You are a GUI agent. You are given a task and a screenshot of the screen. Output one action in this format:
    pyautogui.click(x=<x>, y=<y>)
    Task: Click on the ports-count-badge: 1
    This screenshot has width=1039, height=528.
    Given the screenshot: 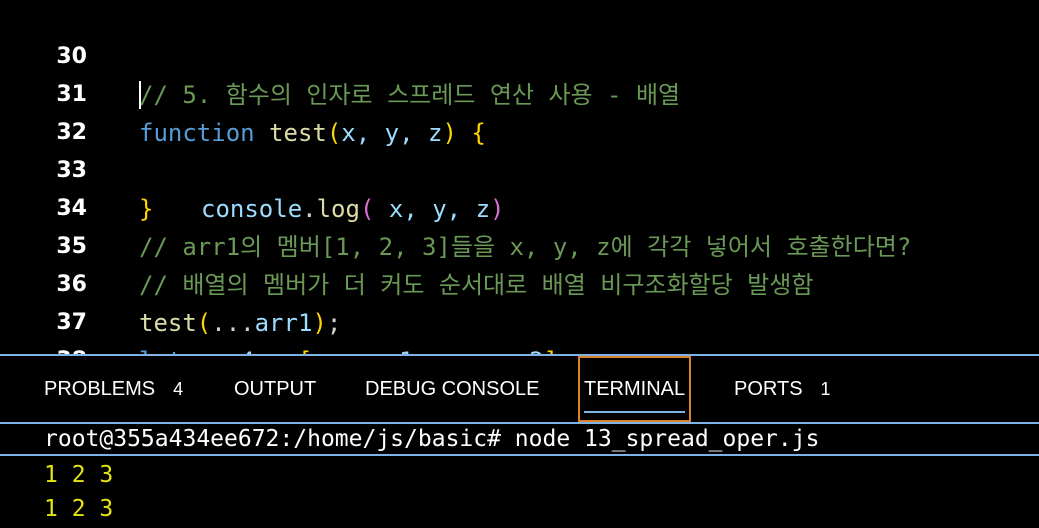 What is the action you would take?
    pyautogui.click(x=825, y=389)
    